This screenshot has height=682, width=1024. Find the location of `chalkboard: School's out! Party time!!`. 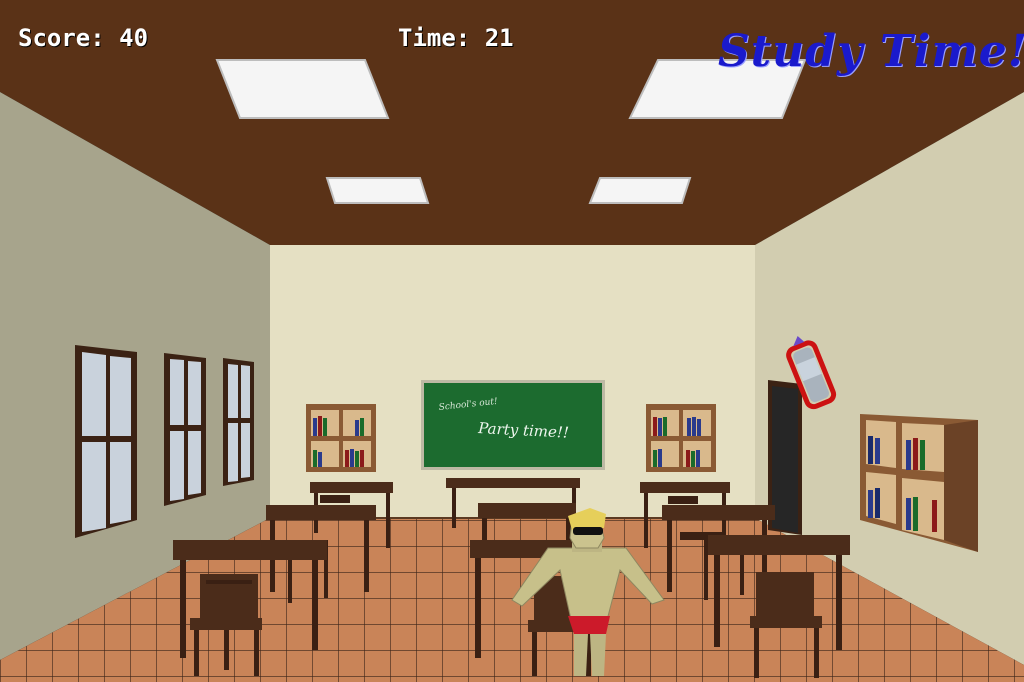

chalkboard: School's out! Party time!! is located at coordinates (513, 425).